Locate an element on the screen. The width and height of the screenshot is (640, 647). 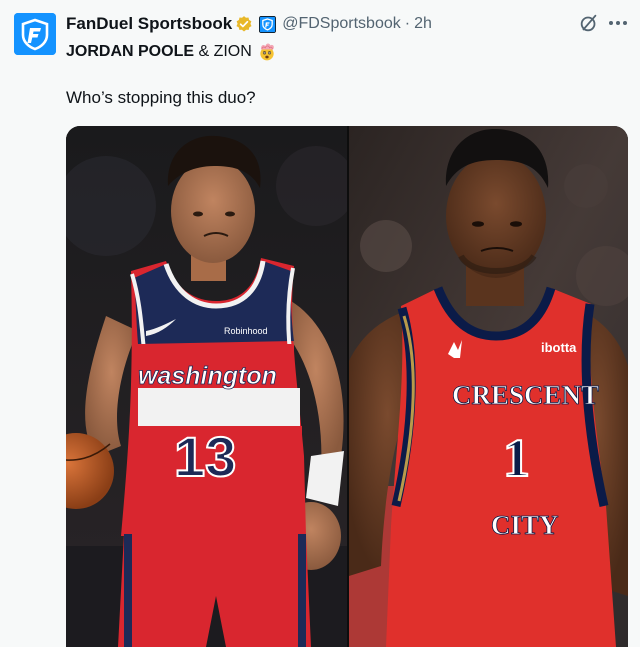
headline-player-one: JORDAN POOLE is located at coordinates (130, 51).